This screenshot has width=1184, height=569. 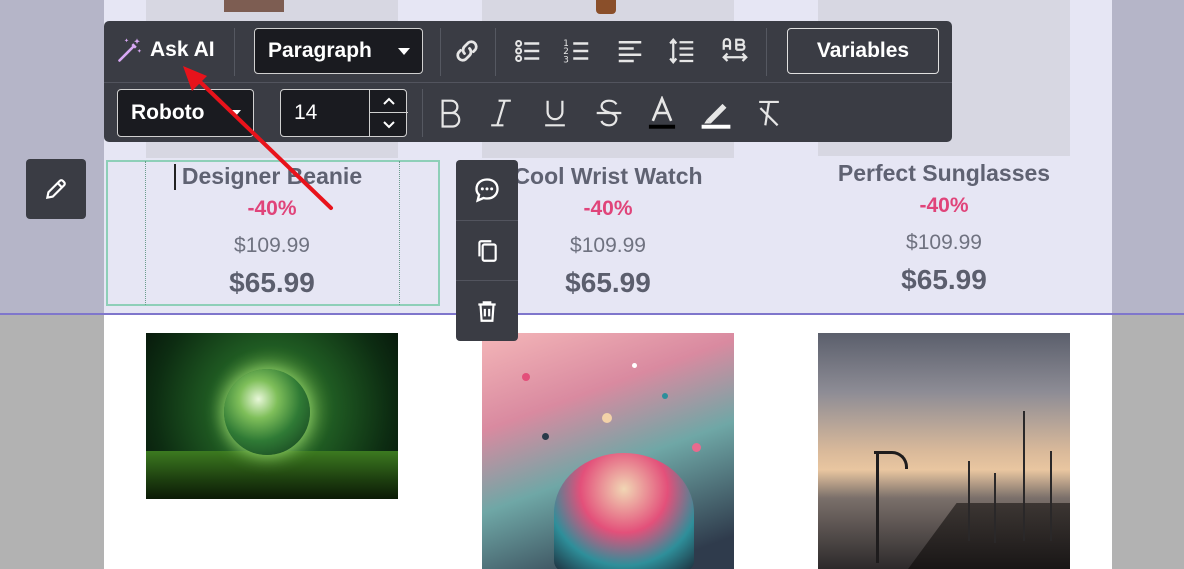 I want to click on letter-spacing-button, so click(x=735, y=51).